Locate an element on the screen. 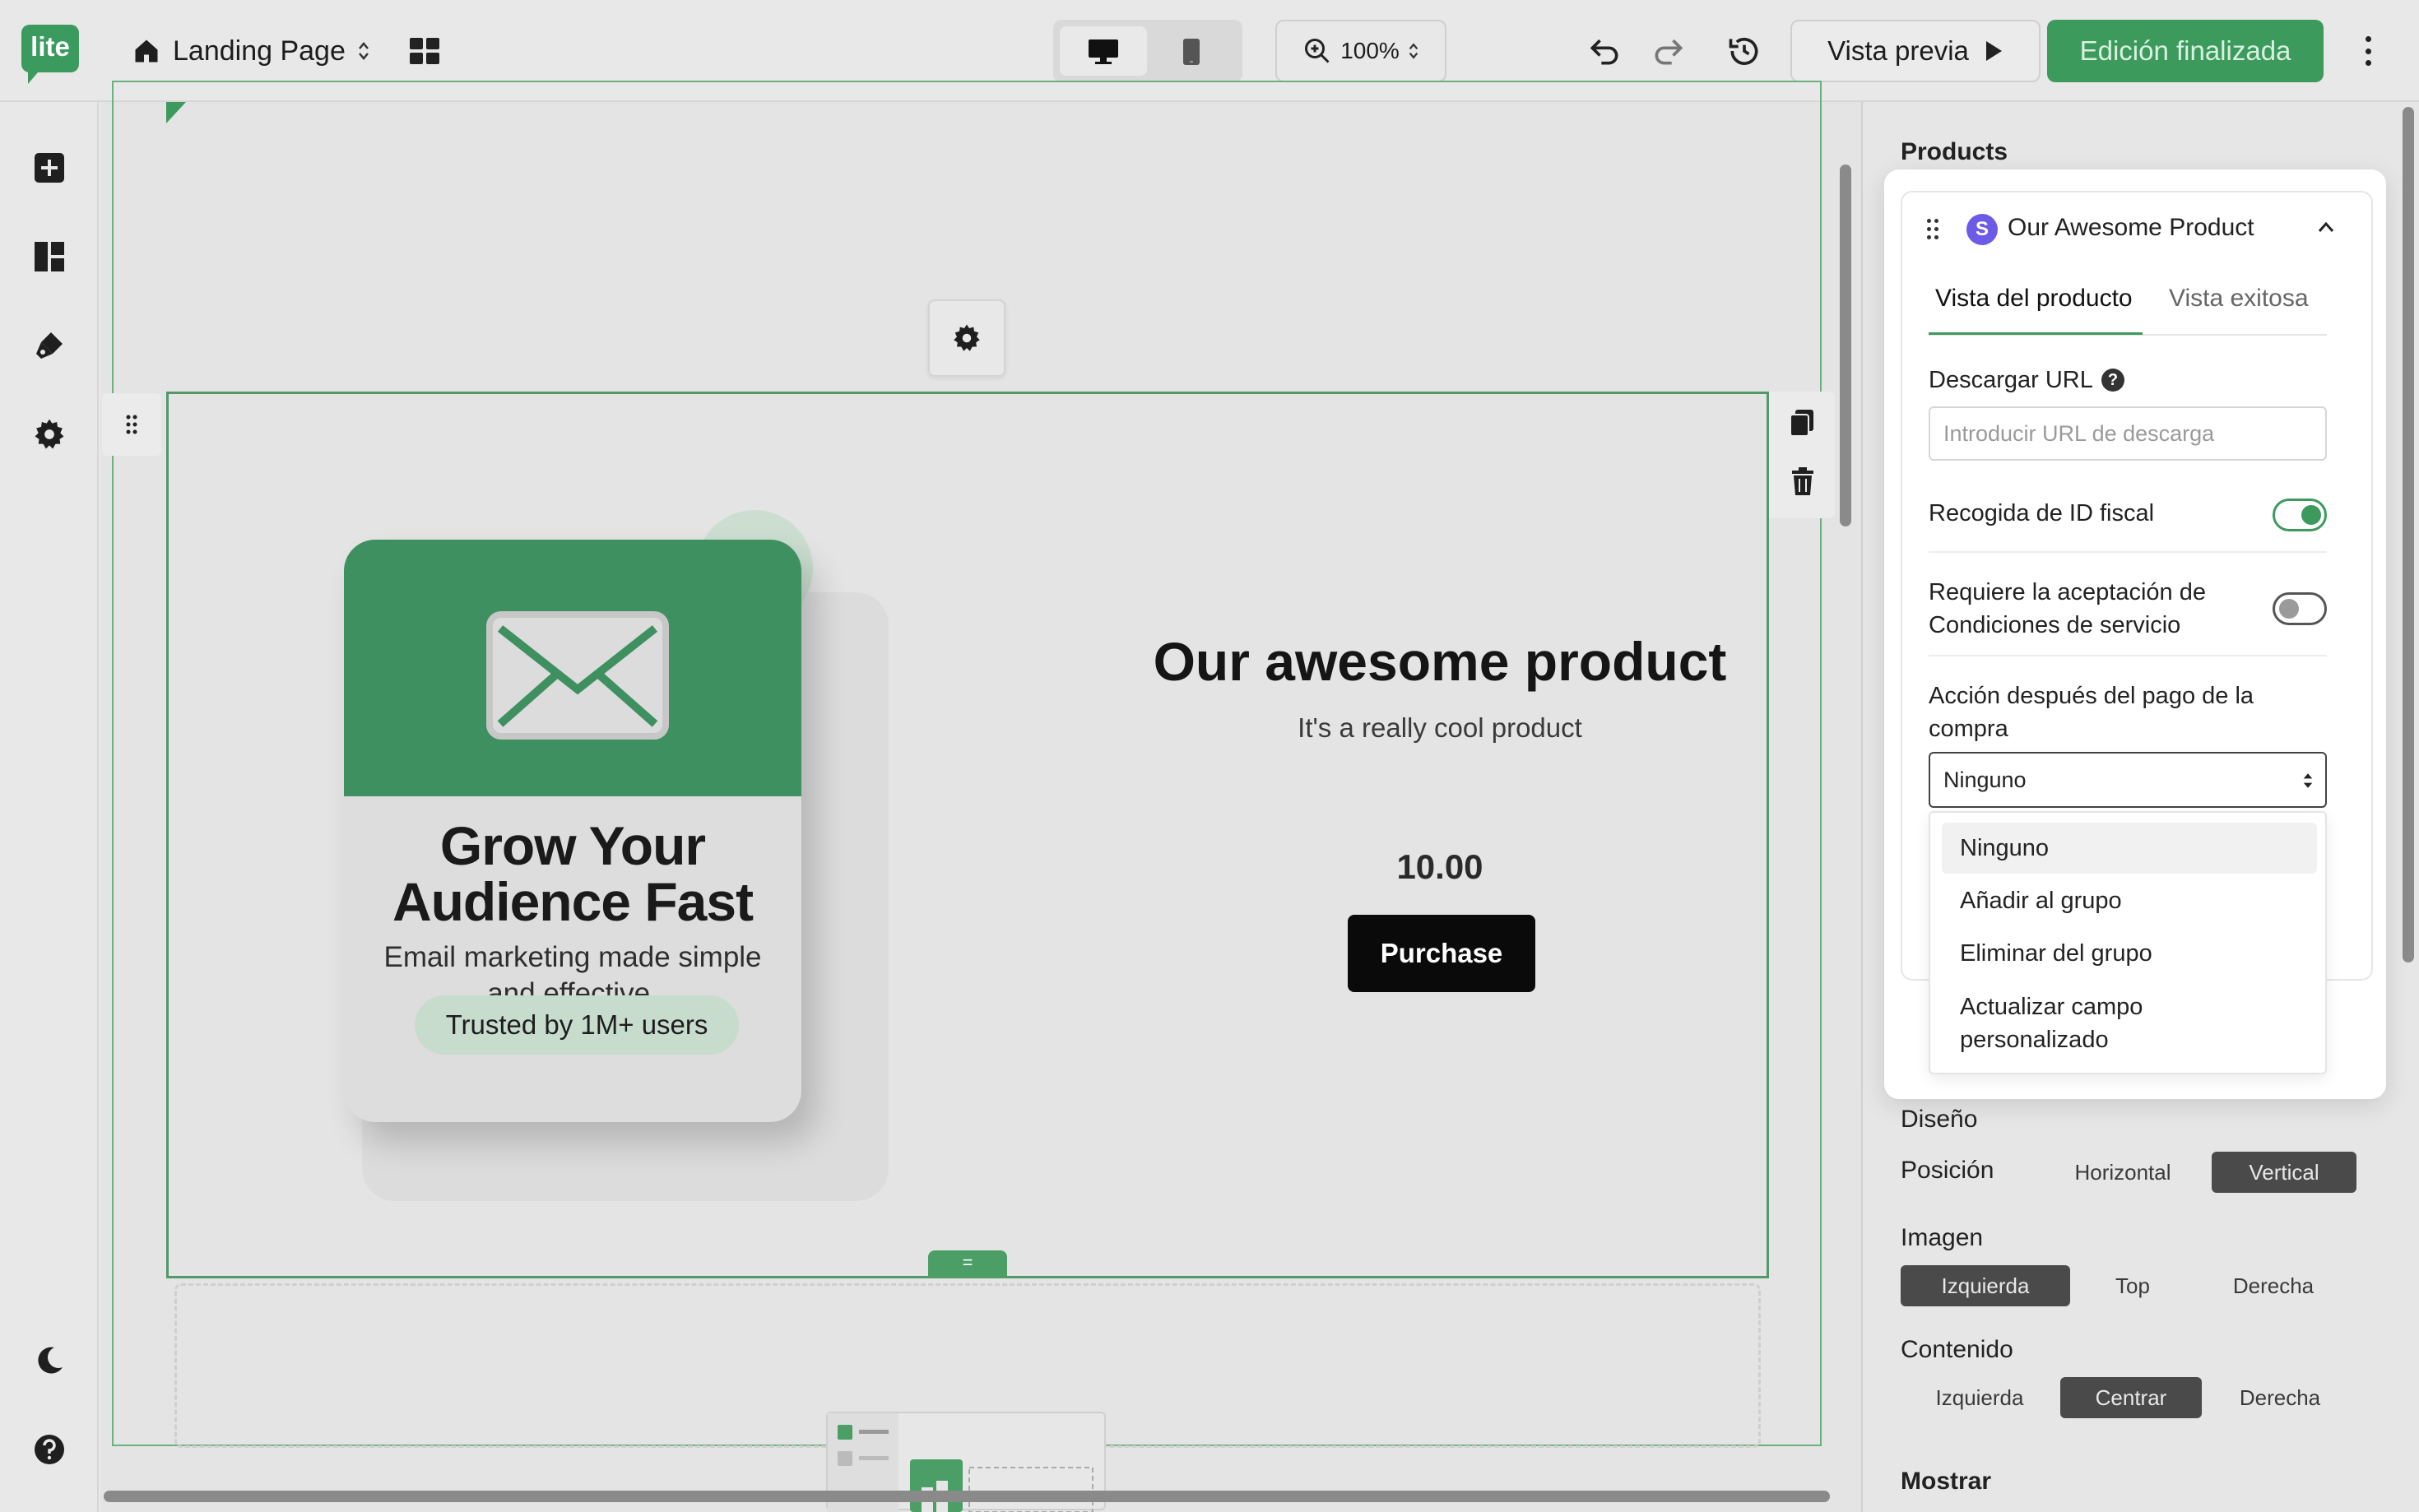 This screenshot has width=2419, height=1512. layout-icon is located at coordinates (49, 256).